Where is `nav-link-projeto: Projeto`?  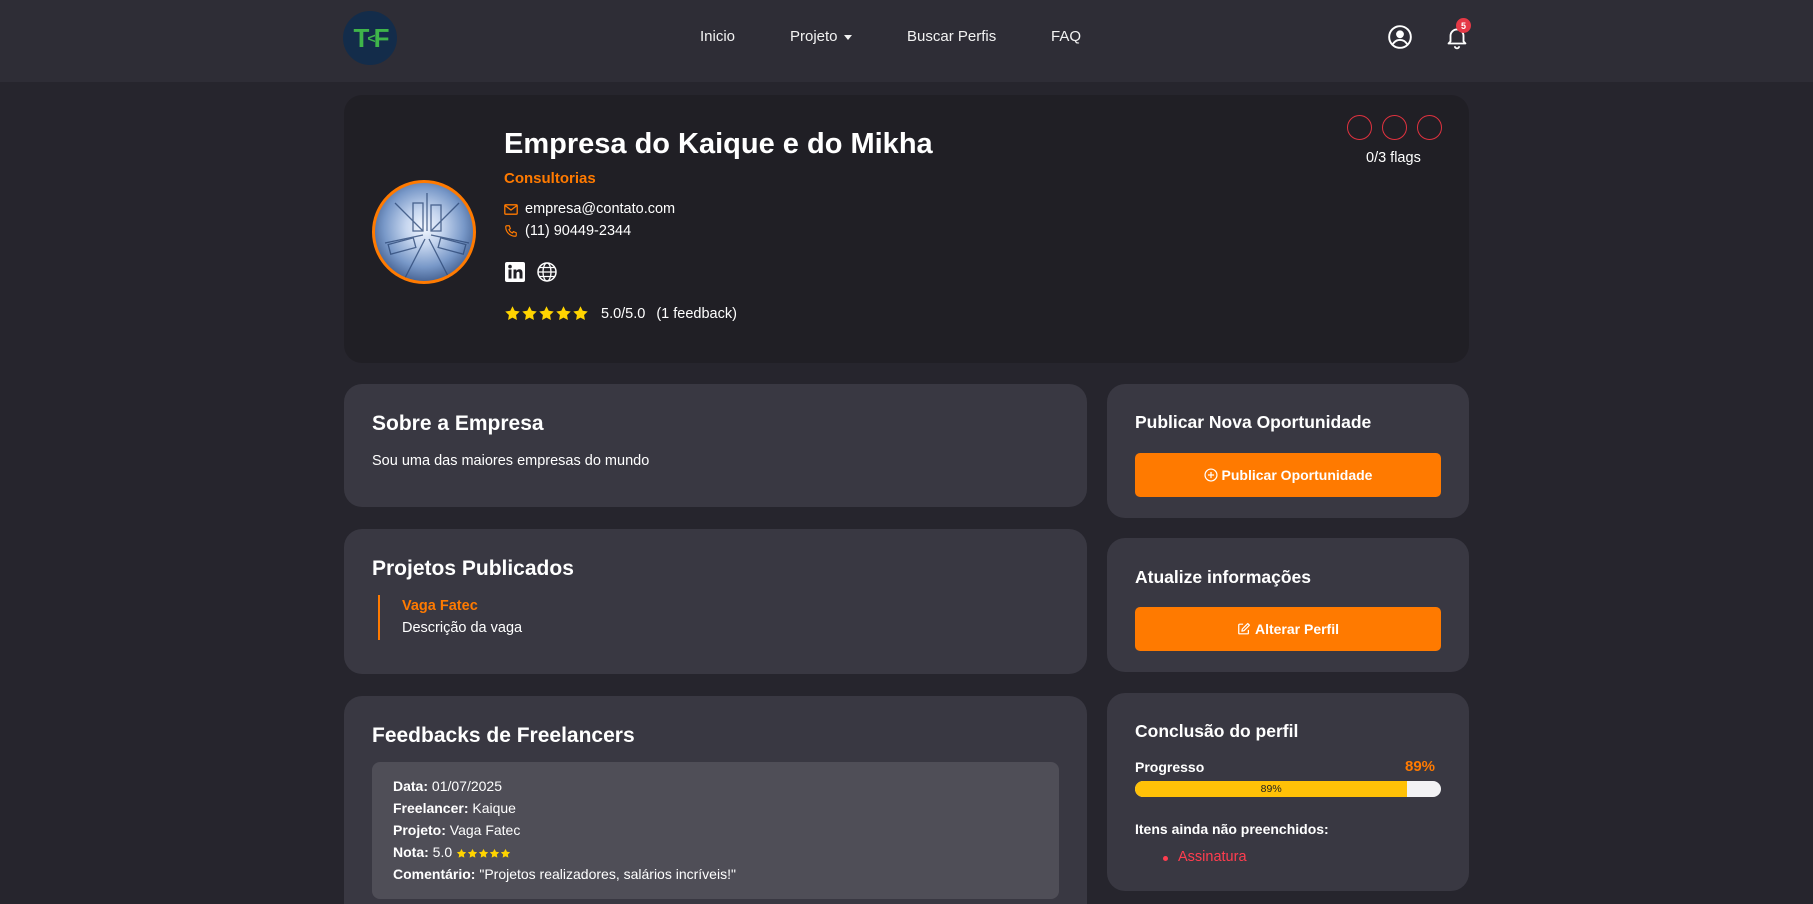
nav-link-projeto: Projeto is located at coordinates (821, 36).